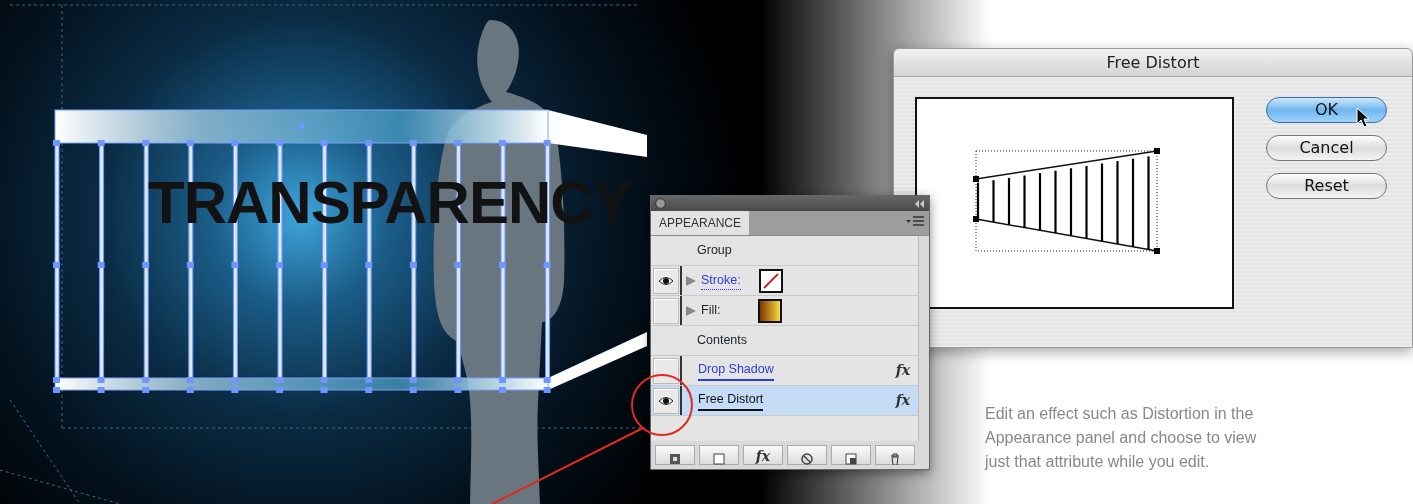 This screenshot has height=504, width=1413. Describe the element at coordinates (714, 251) in the screenshot. I see `row-label: Group` at that location.